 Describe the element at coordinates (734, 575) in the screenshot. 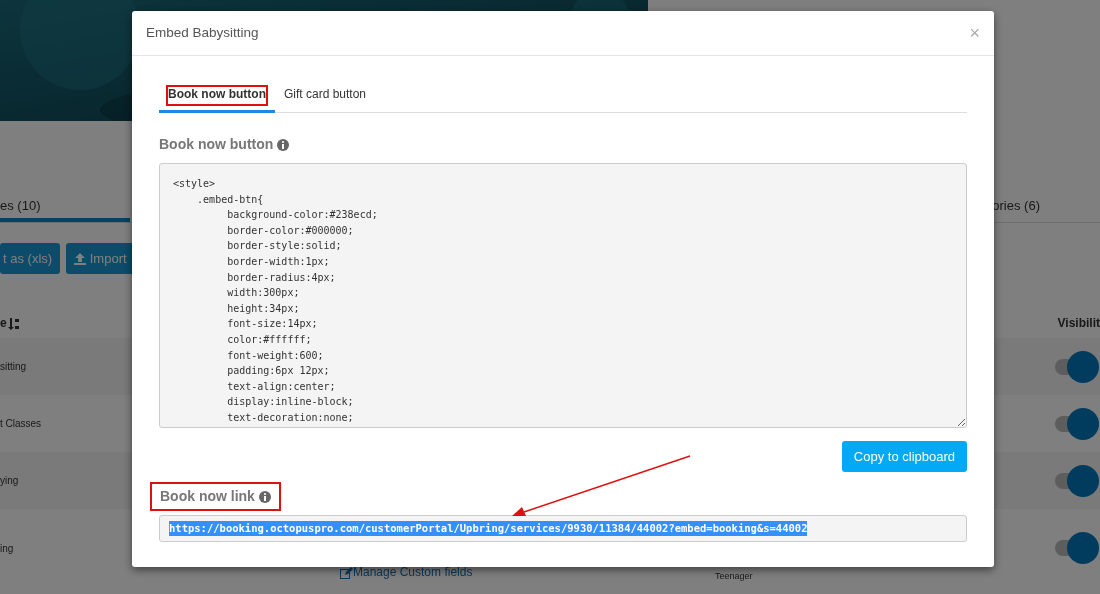

I see `table-cell: Teenager` at that location.